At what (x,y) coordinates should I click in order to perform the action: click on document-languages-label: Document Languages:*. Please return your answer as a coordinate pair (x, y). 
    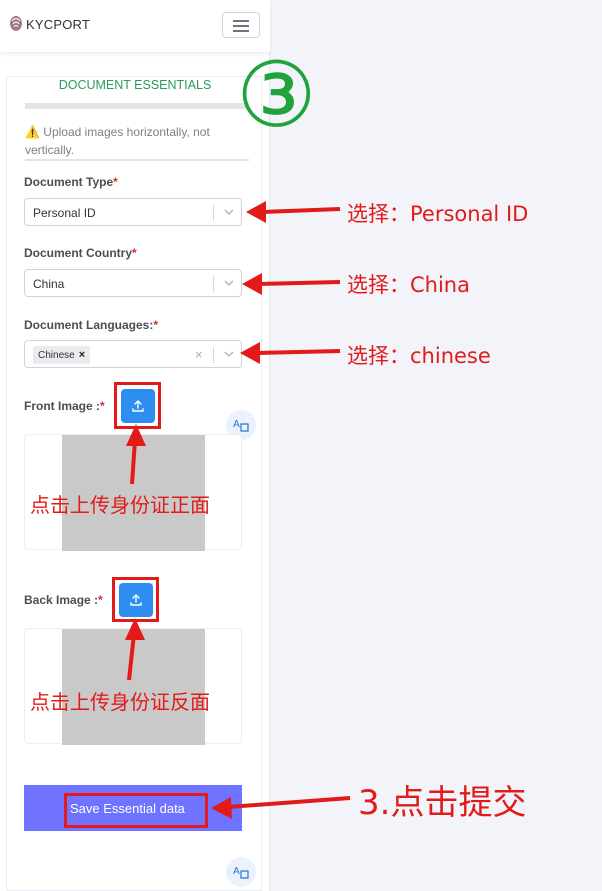
    Looking at the image, I should click on (91, 325).